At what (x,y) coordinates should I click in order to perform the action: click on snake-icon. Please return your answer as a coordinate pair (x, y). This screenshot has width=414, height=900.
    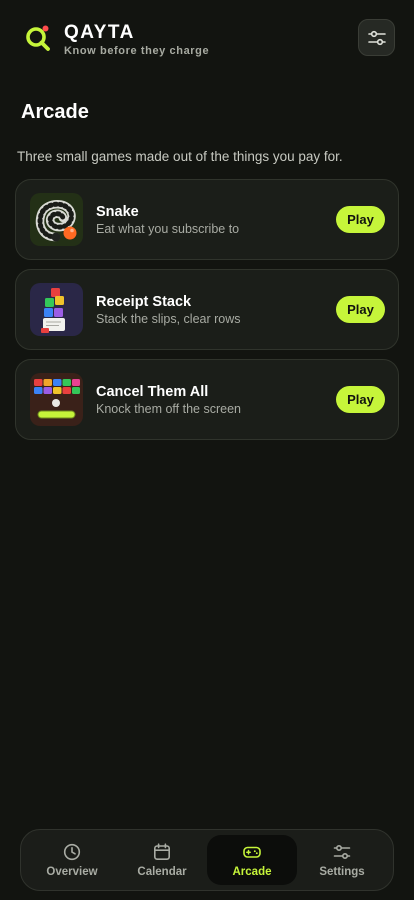
    Looking at the image, I should click on (56, 219).